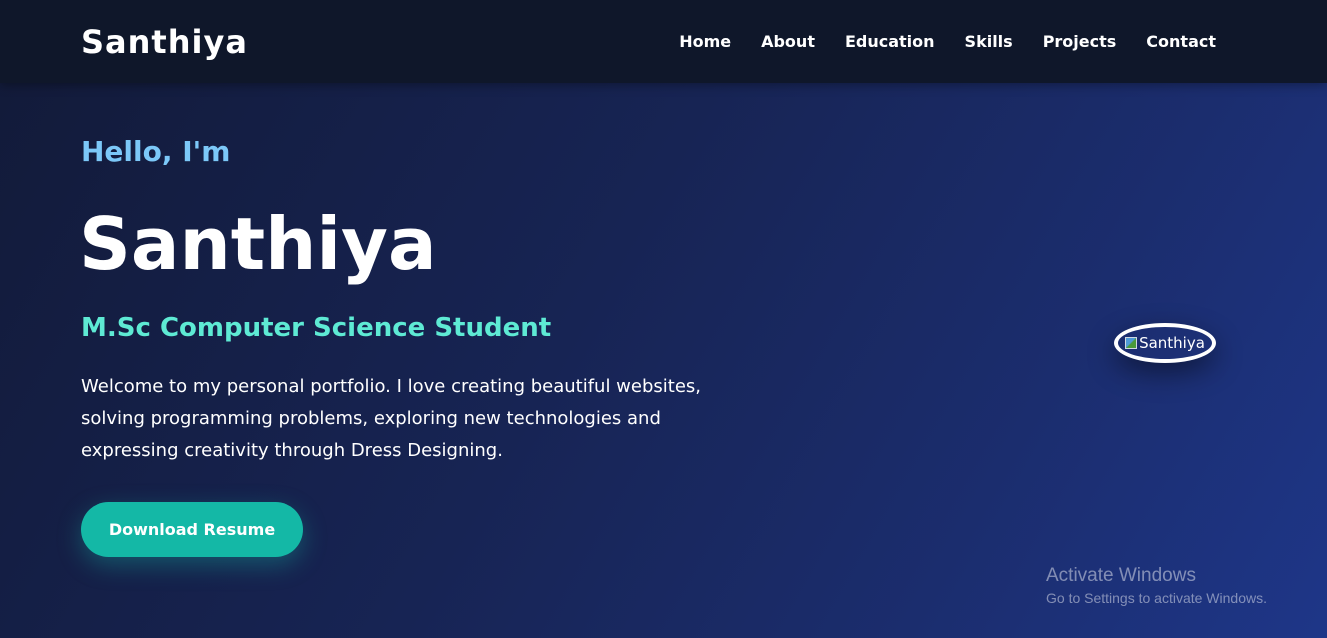  What do you see at coordinates (1131, 343) in the screenshot?
I see `broken-image-icon` at bounding box center [1131, 343].